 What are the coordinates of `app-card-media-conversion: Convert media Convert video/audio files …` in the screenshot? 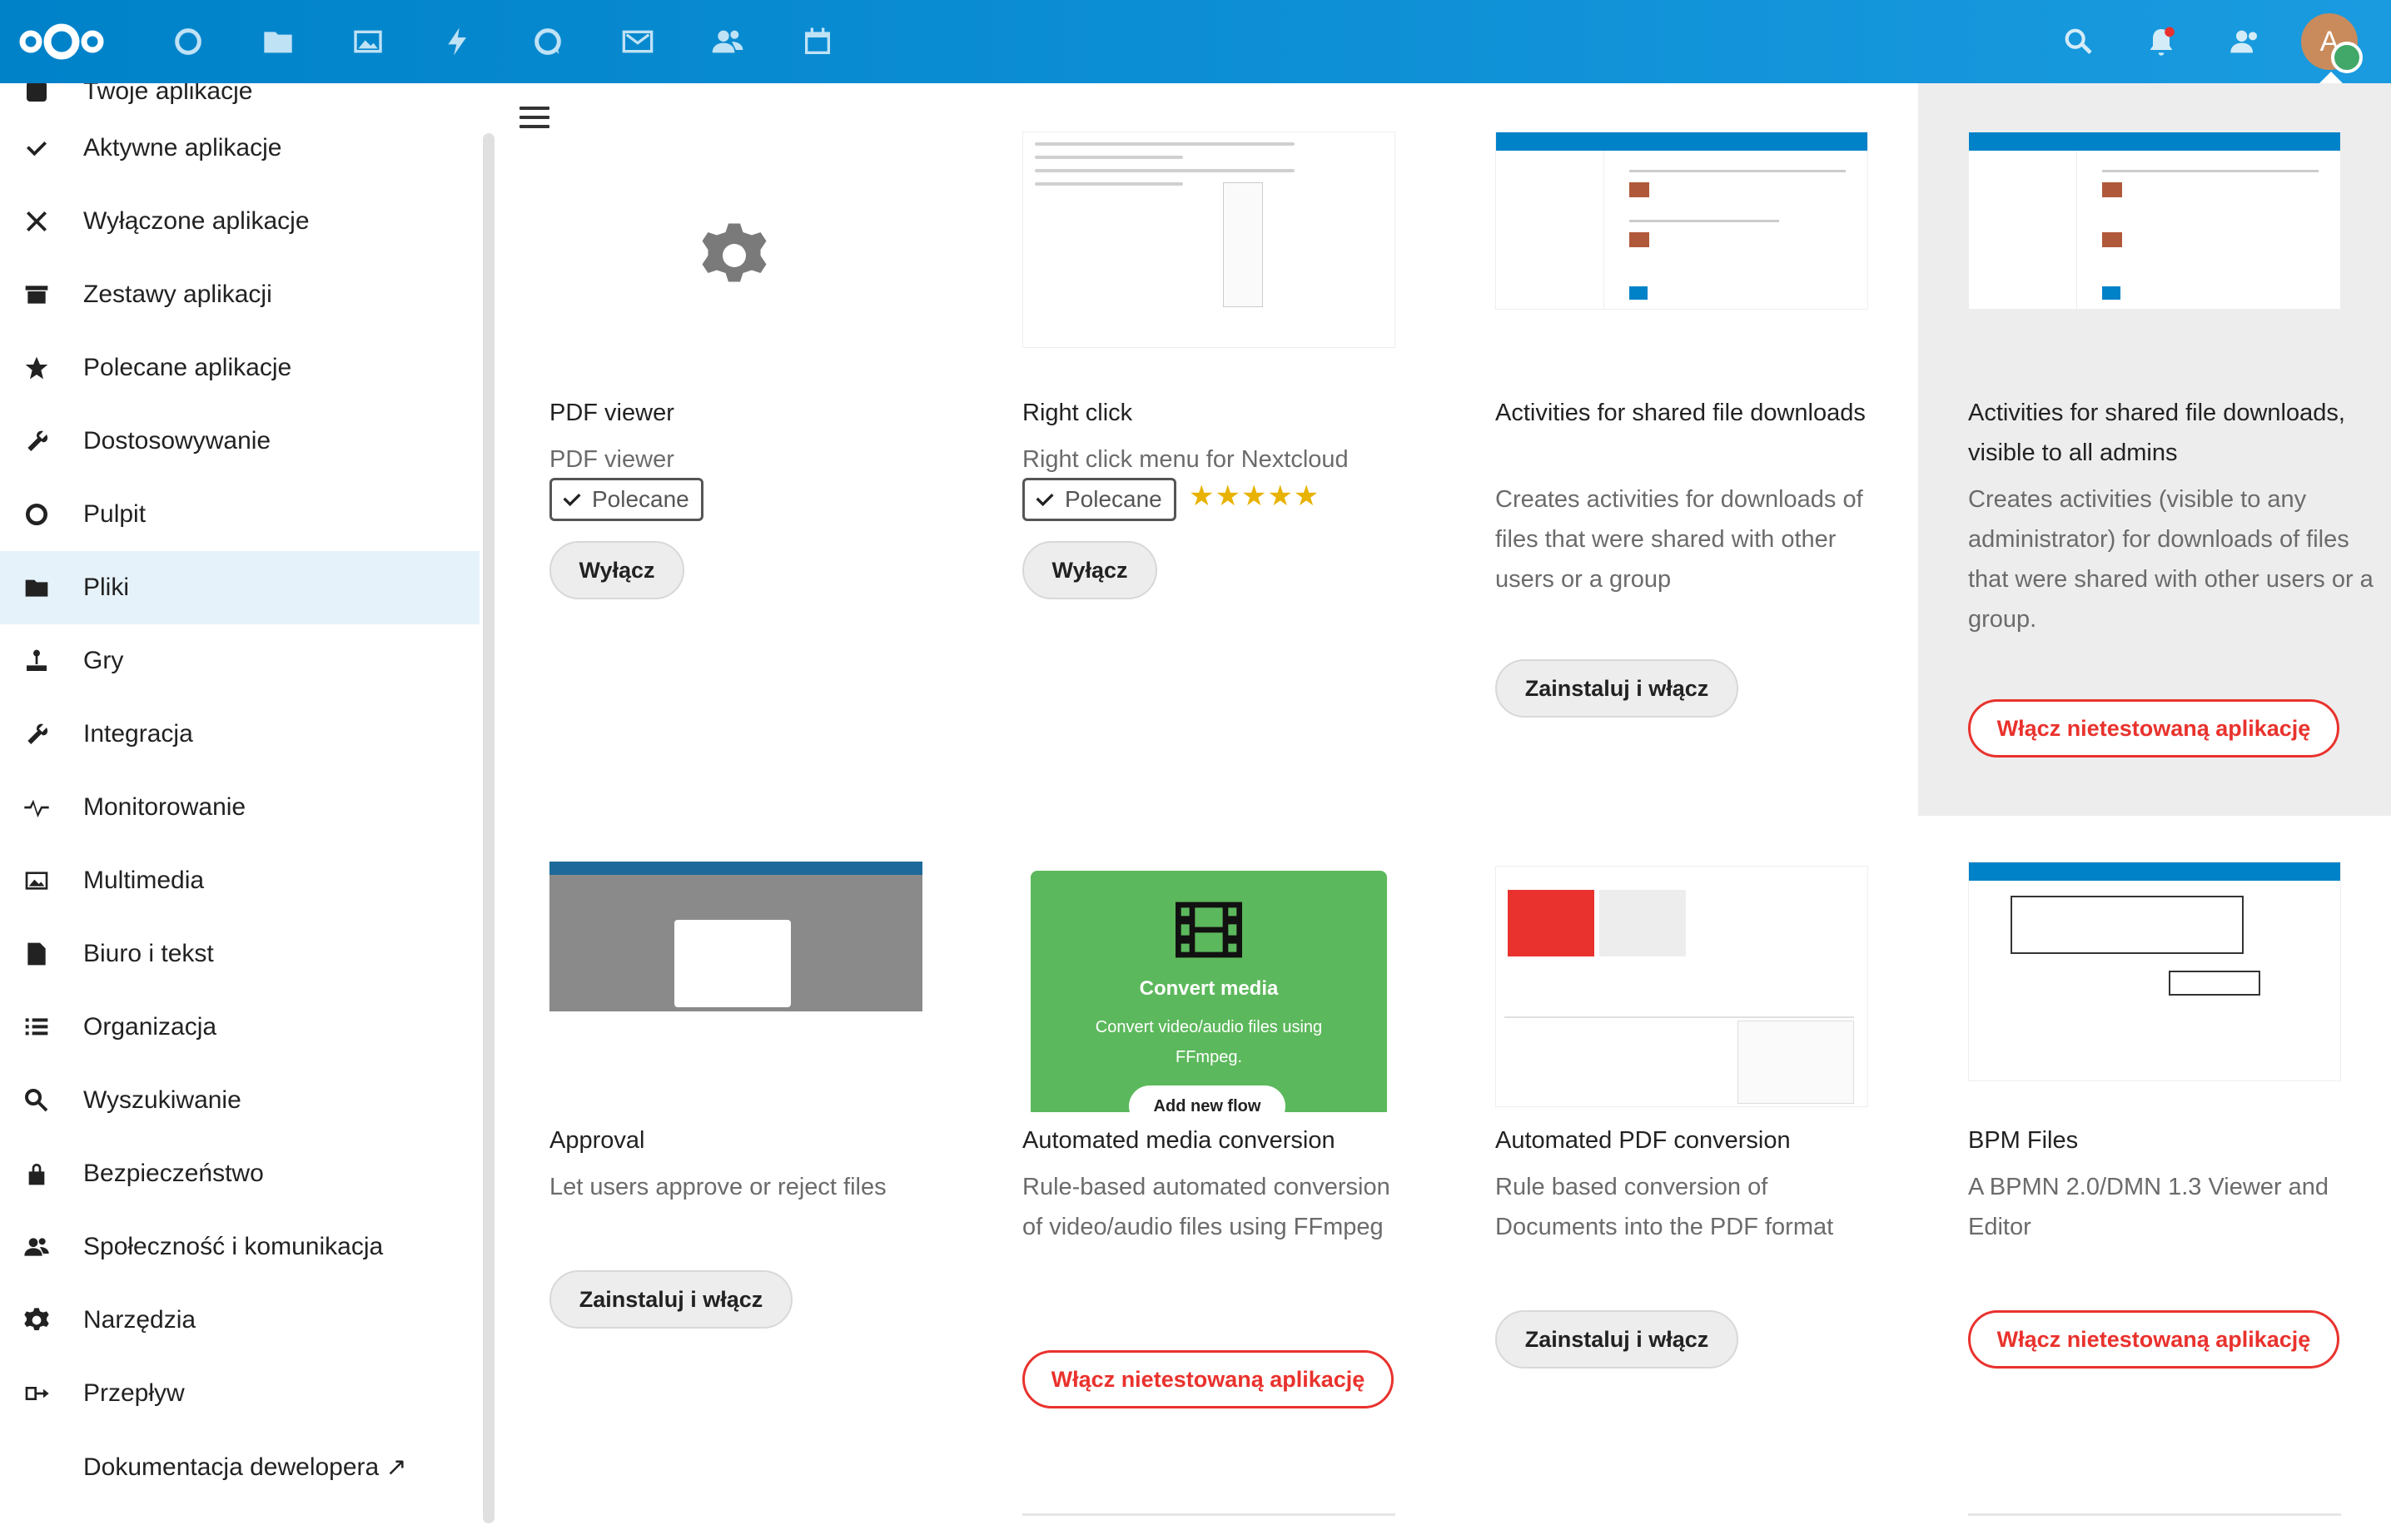 It's located at (1242, 1195).